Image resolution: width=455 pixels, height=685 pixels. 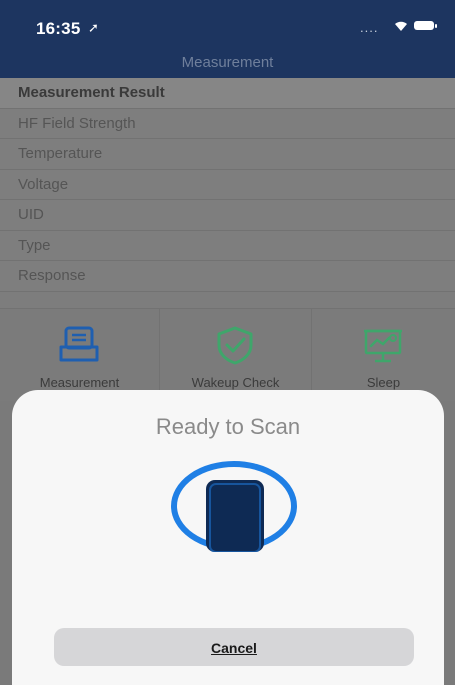 I want to click on nav-title: Measurement, so click(x=227, y=62).